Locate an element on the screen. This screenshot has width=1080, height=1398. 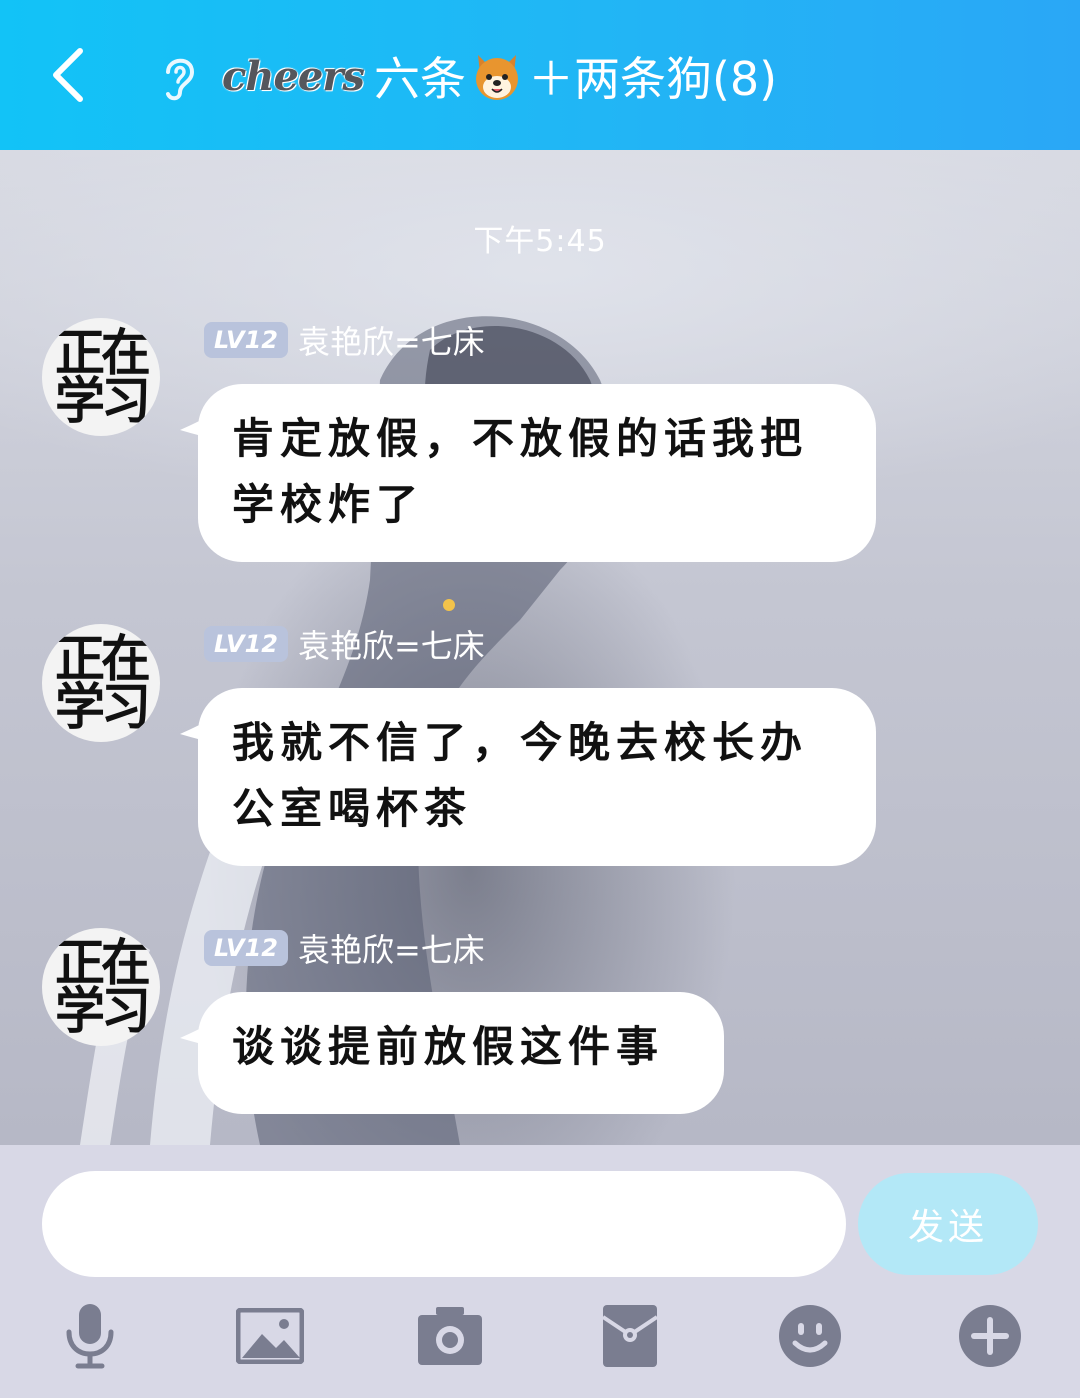
microphone-icon is located at coordinates (90, 1336).